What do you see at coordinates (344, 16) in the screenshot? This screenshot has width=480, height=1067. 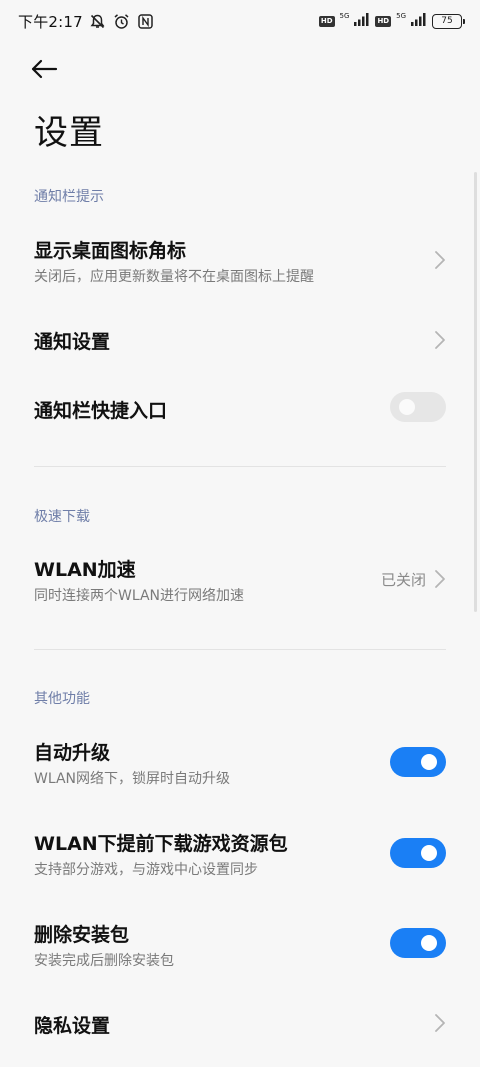 I see `network-type-sim1: 5G` at bounding box center [344, 16].